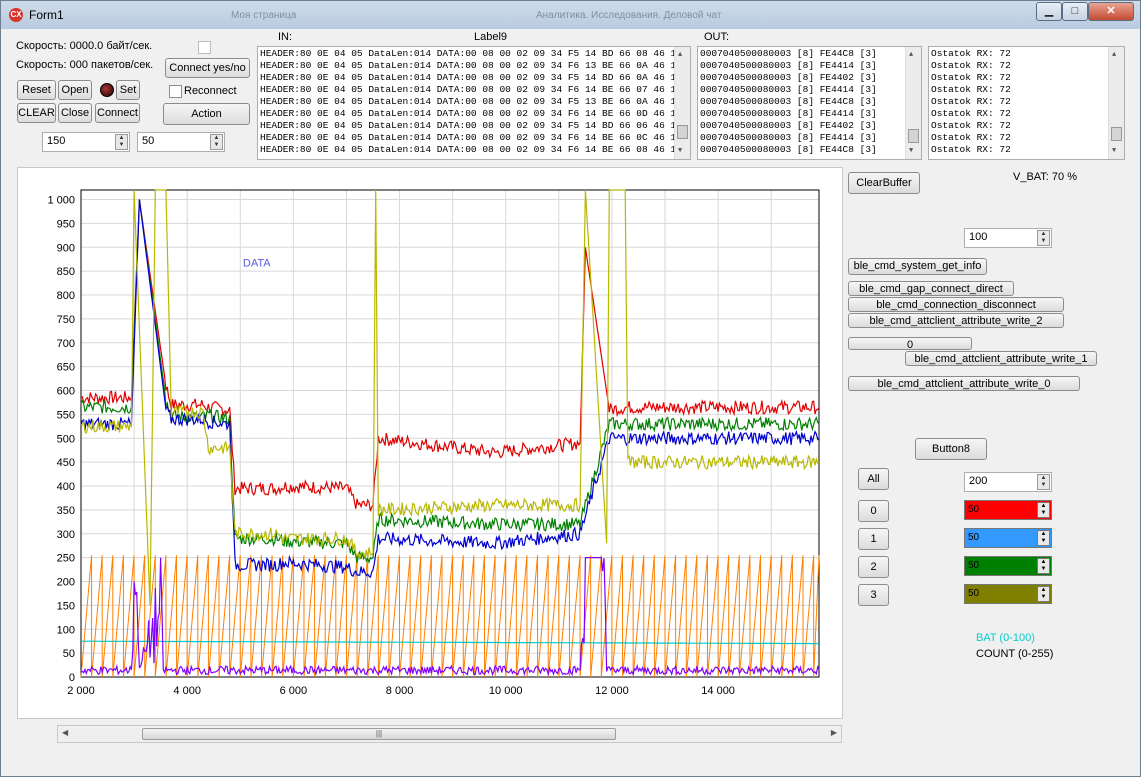  I want to click on speed-packets-label: Скорость: 000 пакетов/сек., so click(85, 65).